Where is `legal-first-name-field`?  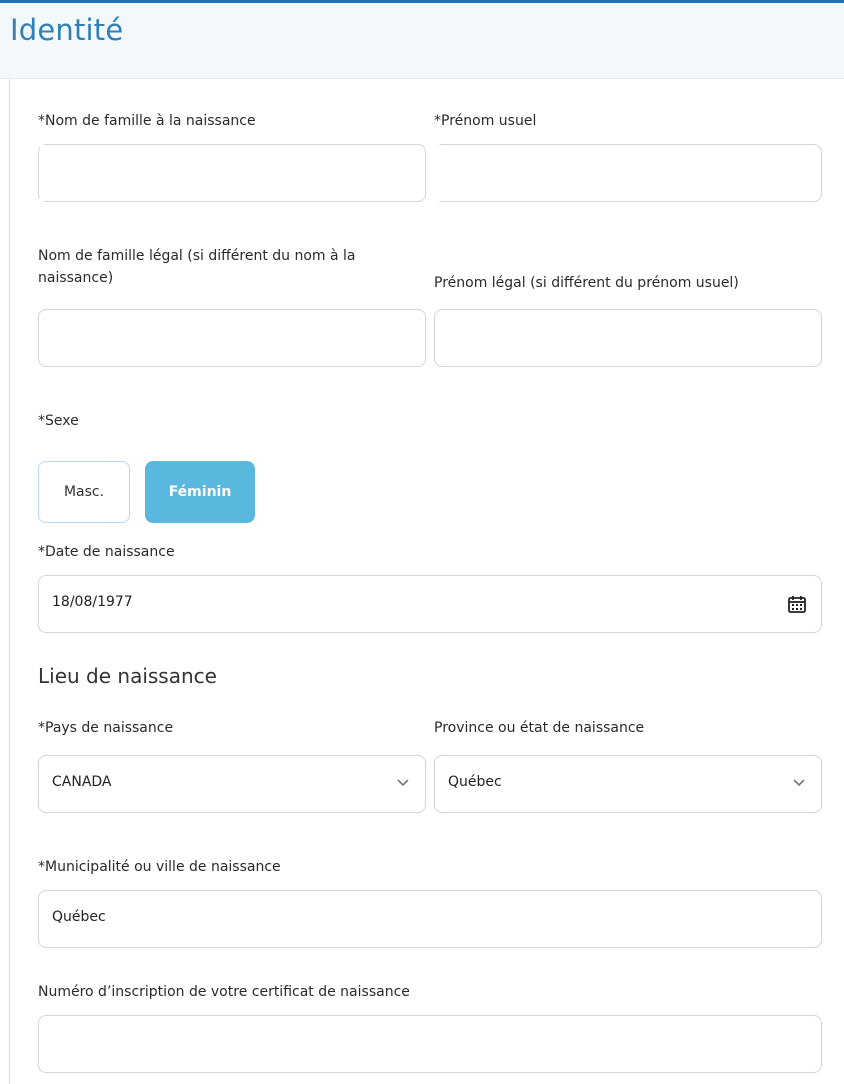 legal-first-name-field is located at coordinates (628, 338).